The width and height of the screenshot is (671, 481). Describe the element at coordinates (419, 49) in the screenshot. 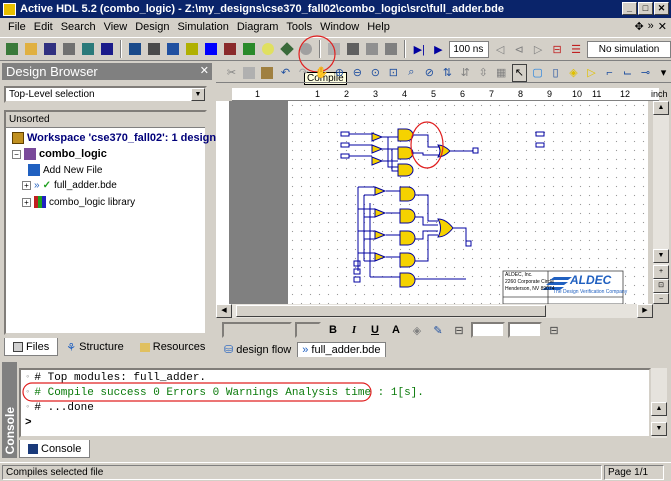

I see `run-icon: ▶|` at that location.